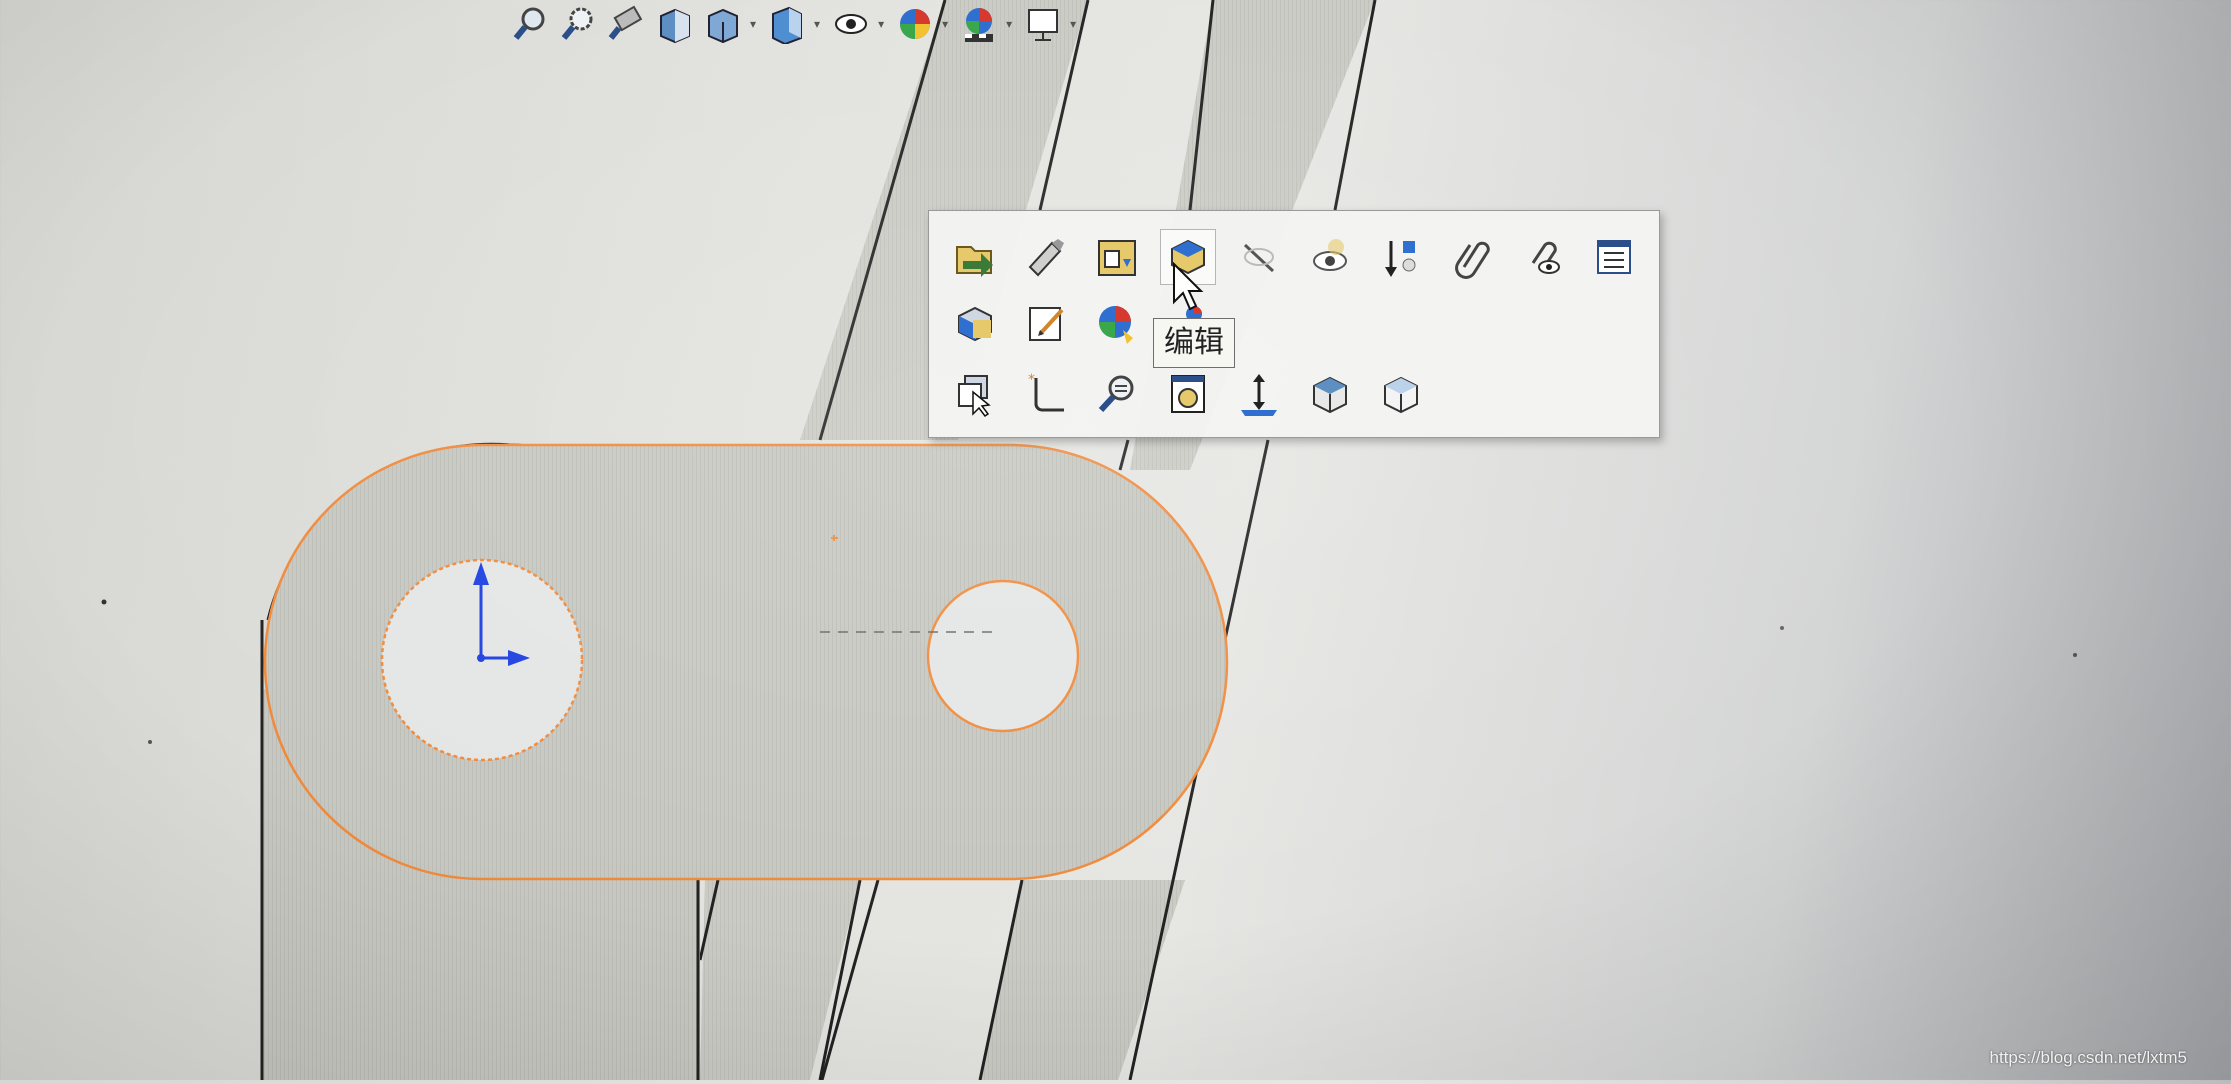 The image size is (2231, 1084). I want to click on view-settings-icon, so click(1043, 25).